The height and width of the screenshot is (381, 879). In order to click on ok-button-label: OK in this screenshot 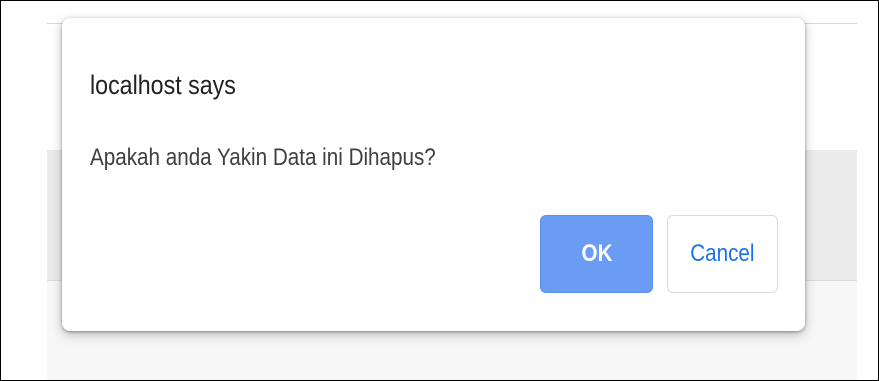, I will do `click(596, 253)`.